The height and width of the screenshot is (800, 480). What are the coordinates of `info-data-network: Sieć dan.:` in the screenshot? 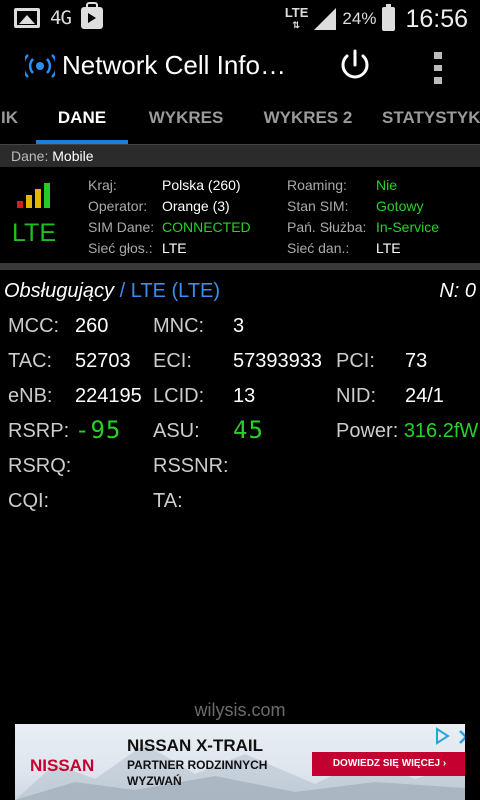 It's located at (318, 248).